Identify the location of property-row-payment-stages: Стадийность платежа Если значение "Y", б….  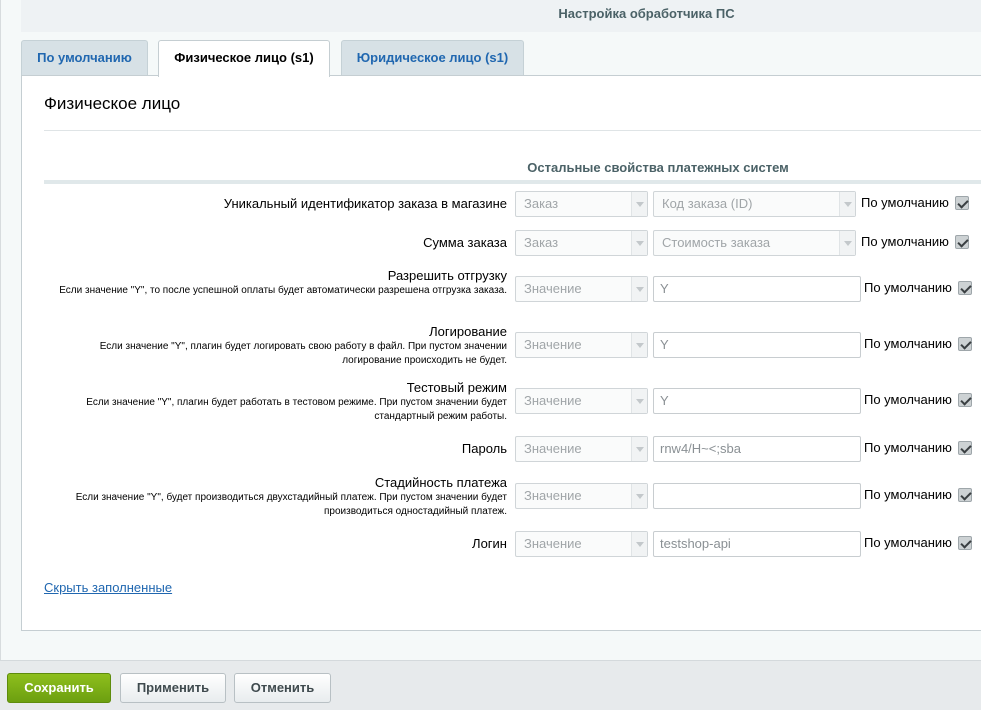
(512, 498).